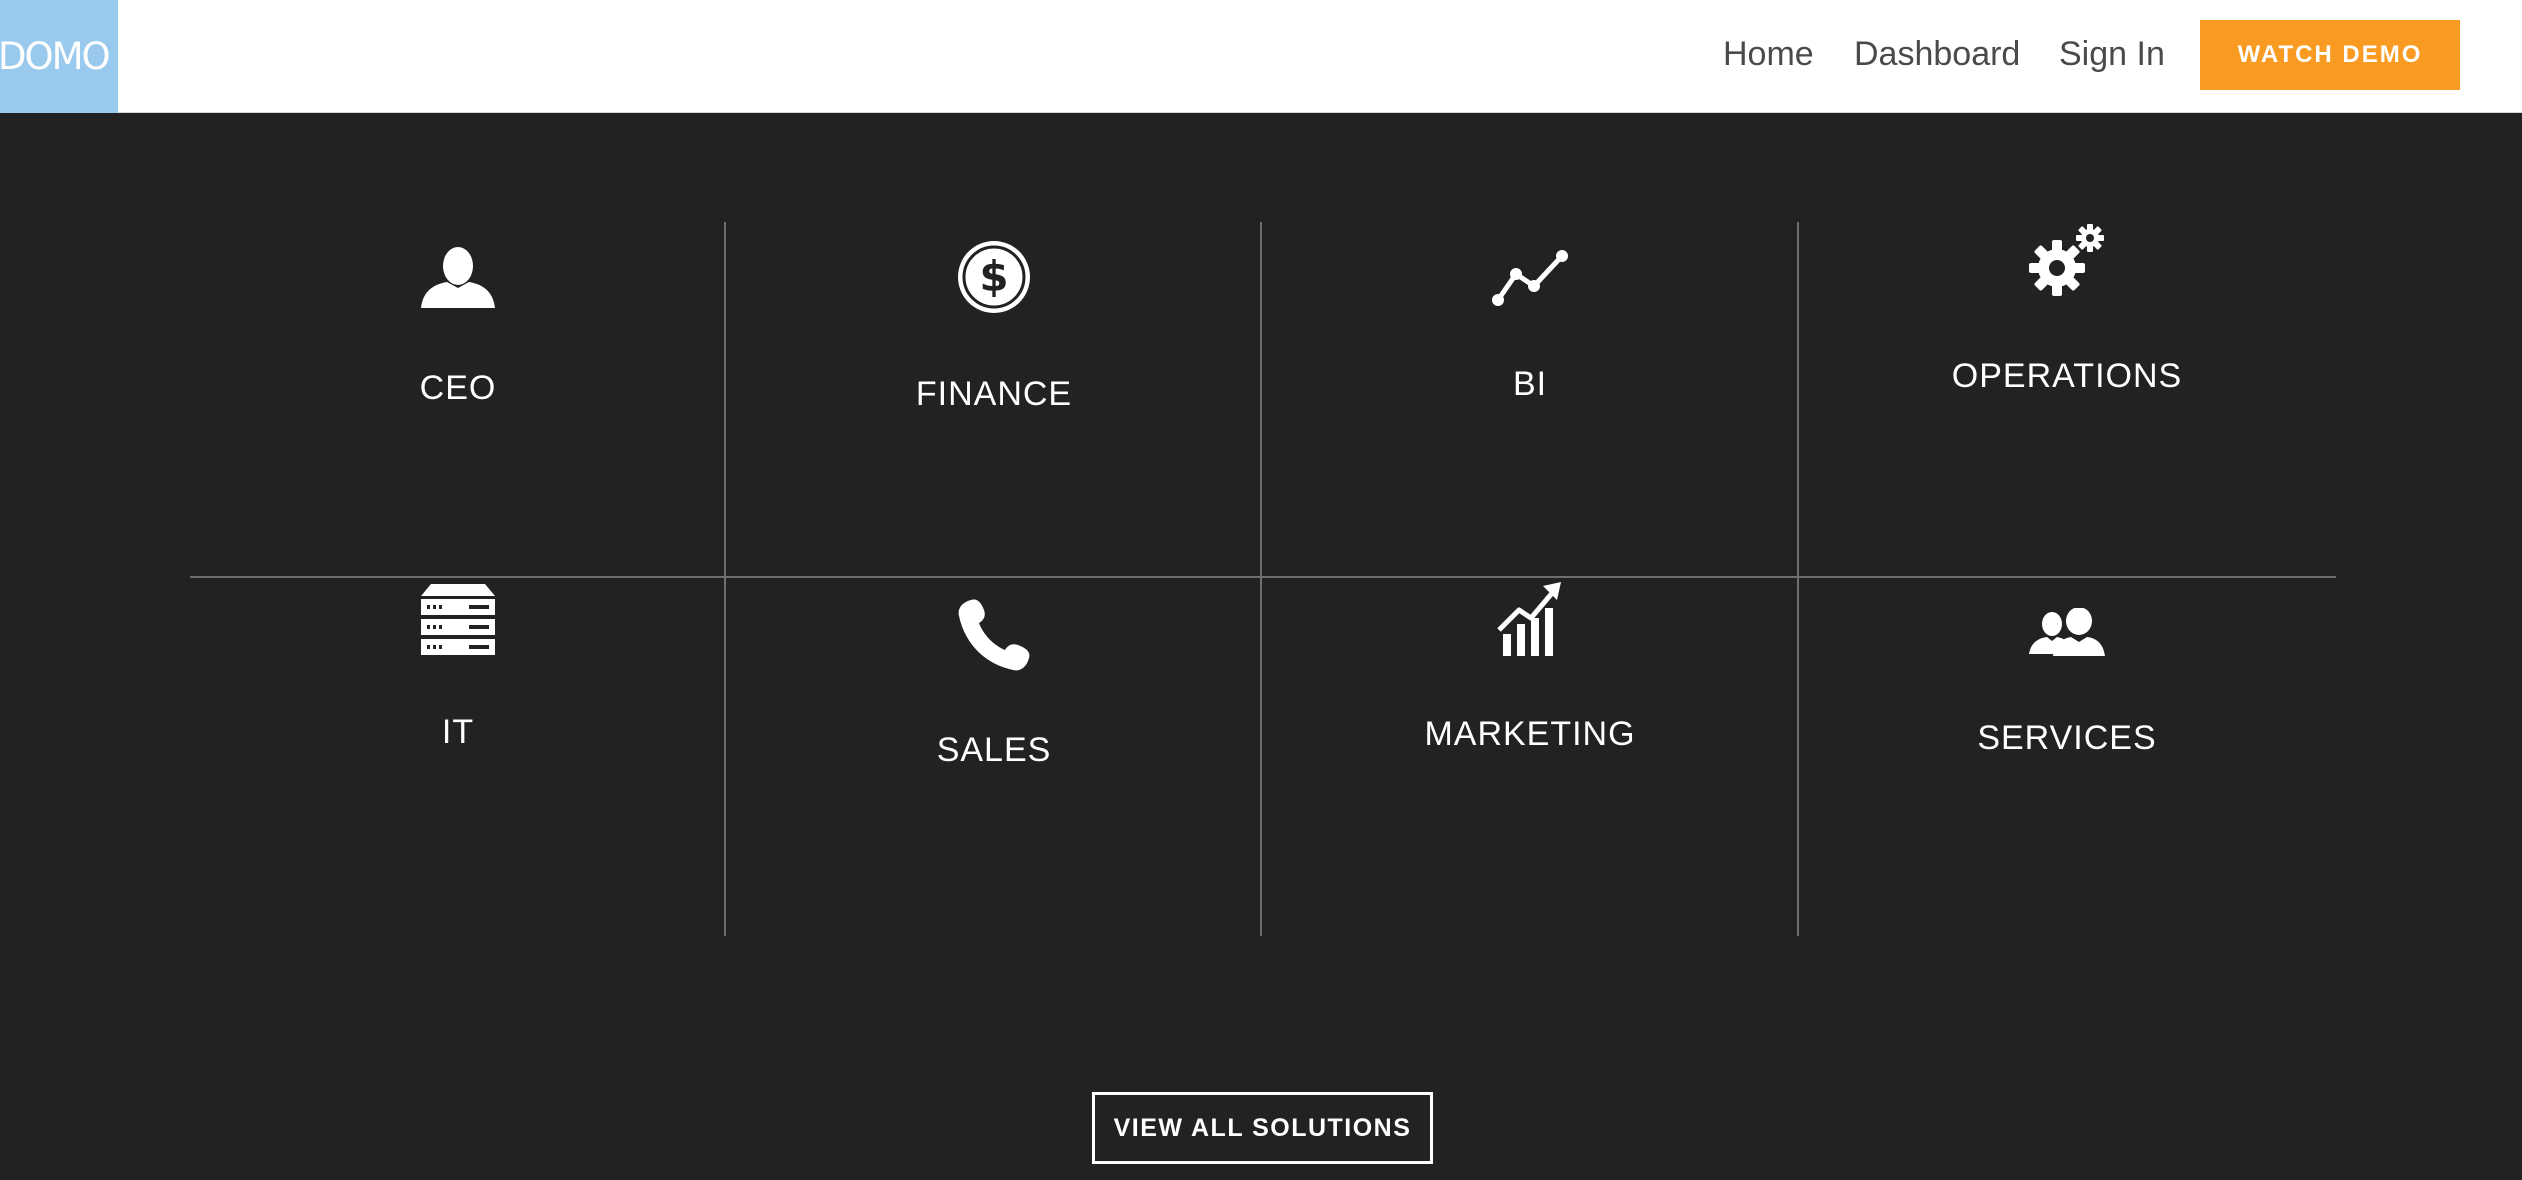 The height and width of the screenshot is (1180, 2522). I want to click on solution-label: BI, so click(1530, 384).